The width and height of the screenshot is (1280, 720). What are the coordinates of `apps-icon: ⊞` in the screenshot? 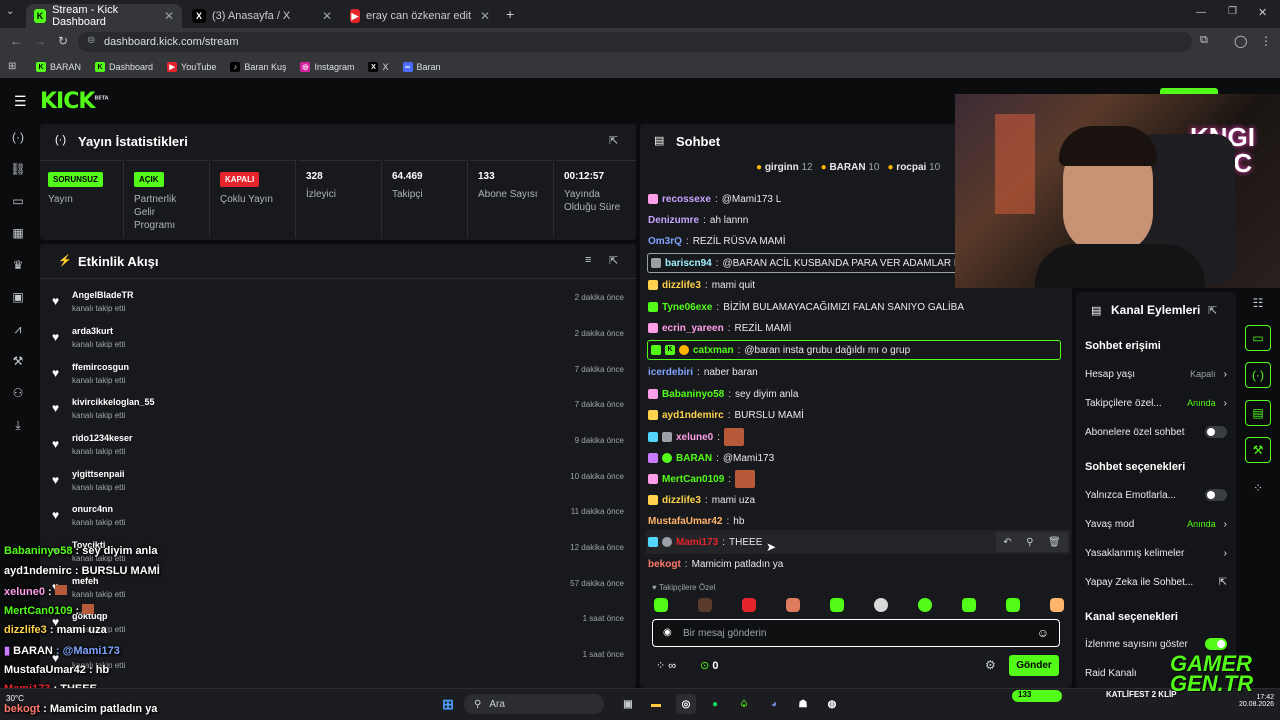 It's located at (12, 66).